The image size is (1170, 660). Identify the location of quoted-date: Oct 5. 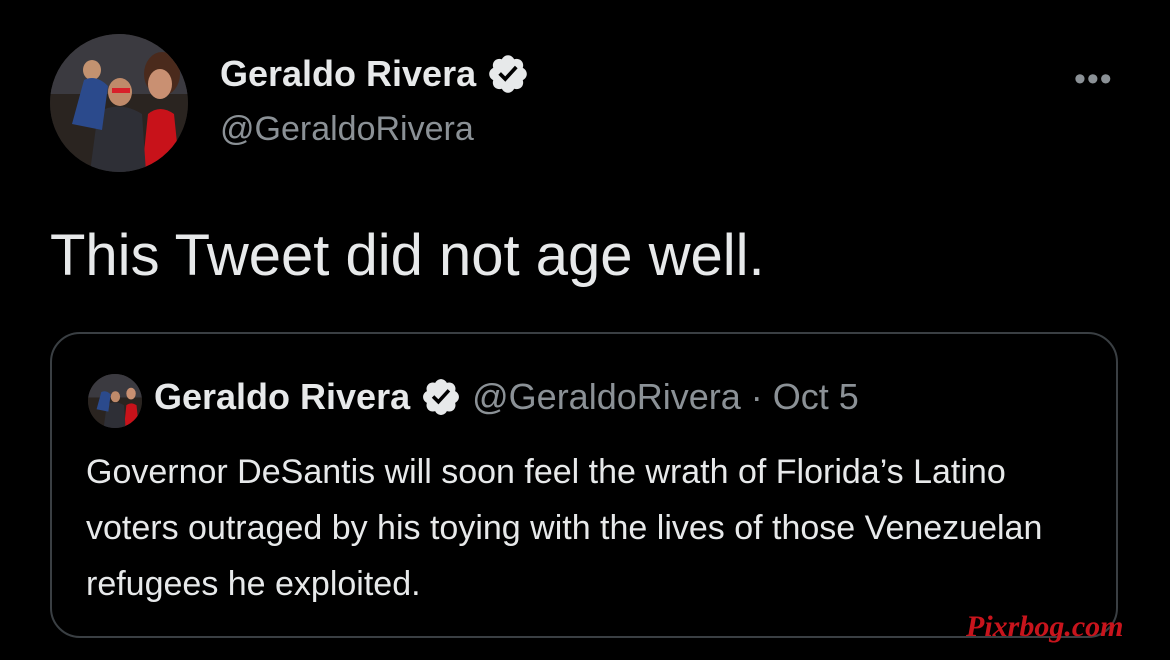
(816, 397).